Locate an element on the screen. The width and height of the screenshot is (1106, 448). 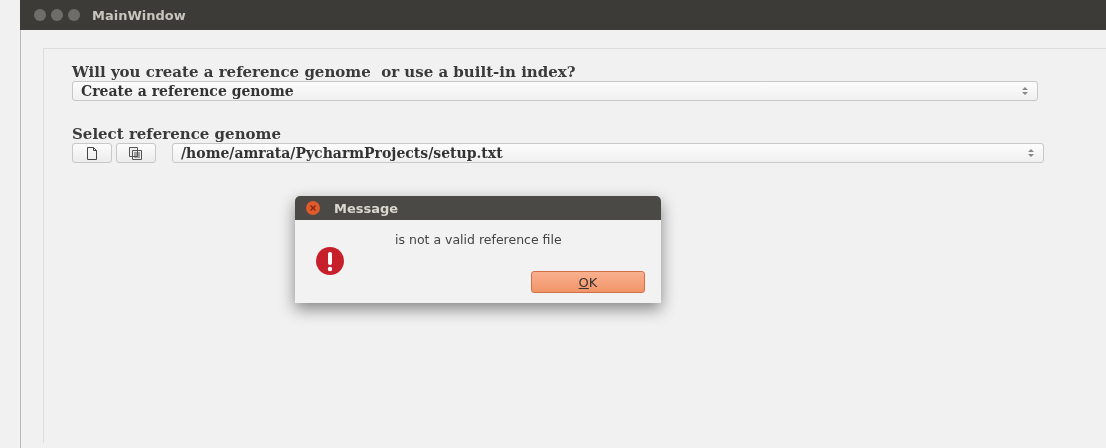
question-label: Will you create a reference genome or use a built-in index? is located at coordinates (324, 72).